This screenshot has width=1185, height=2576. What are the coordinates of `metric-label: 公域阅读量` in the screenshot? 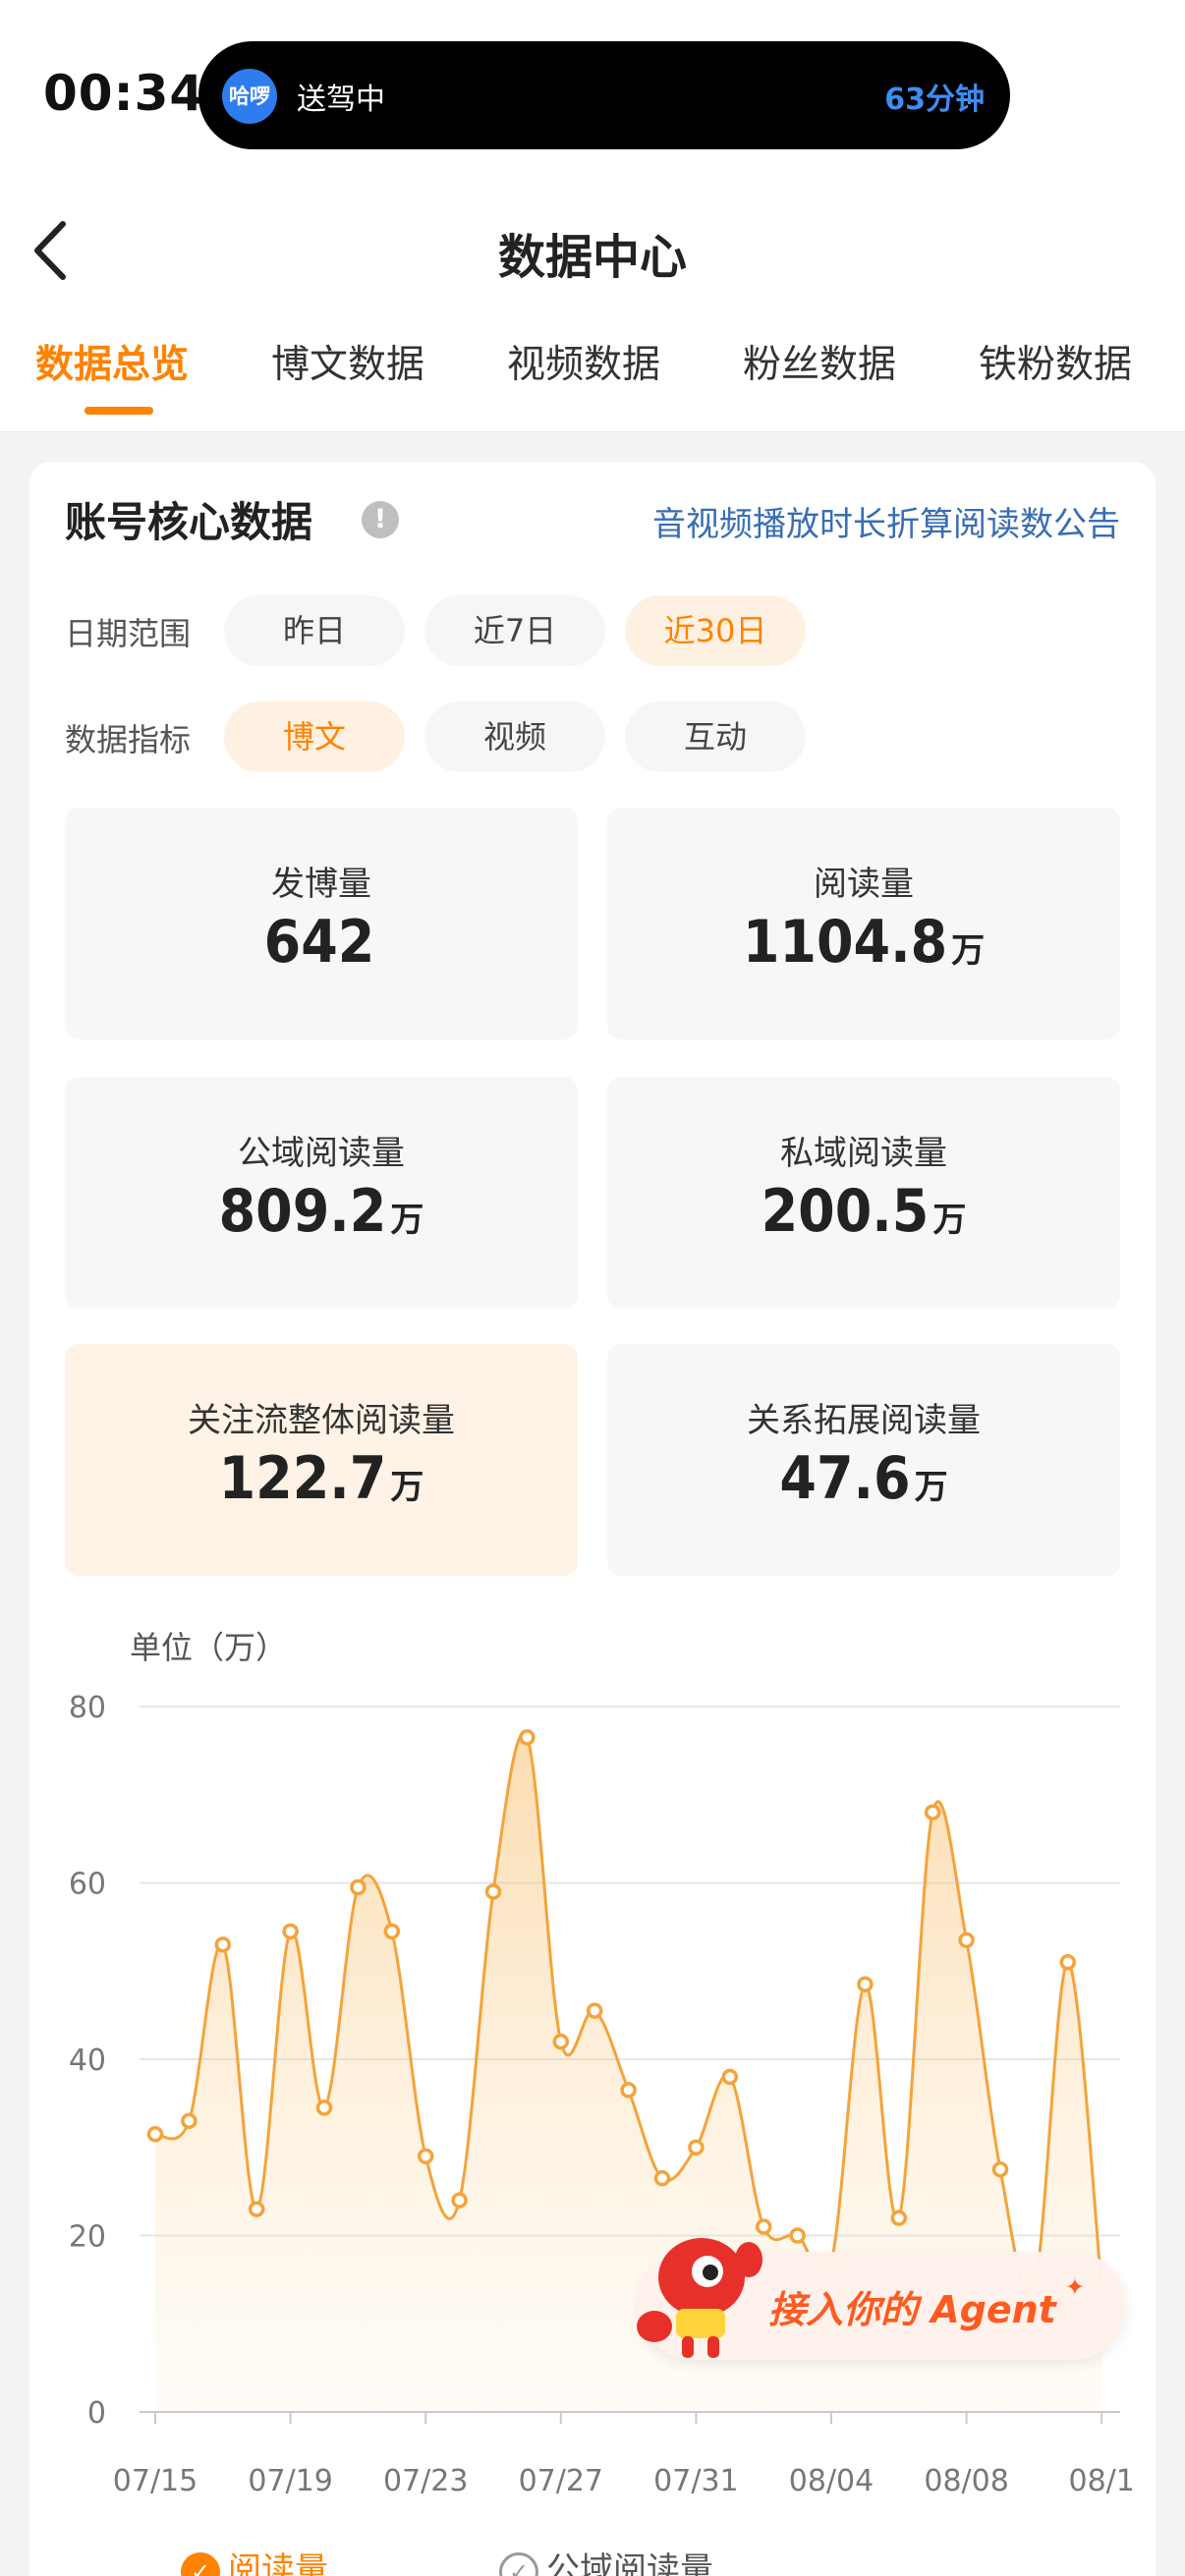 It's located at (321, 1153).